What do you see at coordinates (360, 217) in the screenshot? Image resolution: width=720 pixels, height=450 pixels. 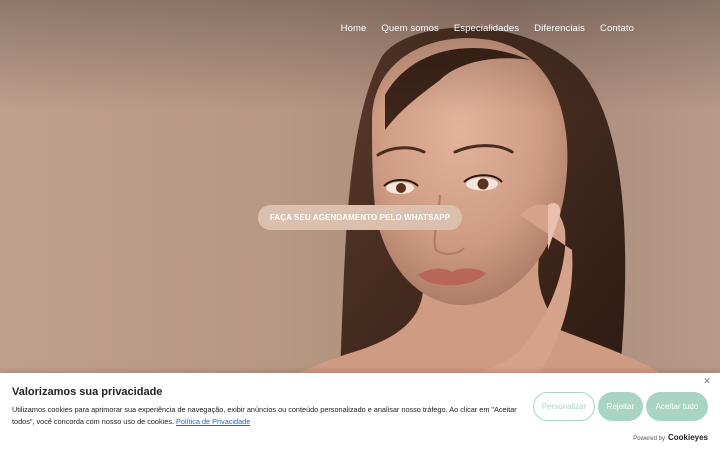 I see `whatsapp-booking-button: FAÇA SEU AGENDAMENTO PELO WHATSAPP` at bounding box center [360, 217].